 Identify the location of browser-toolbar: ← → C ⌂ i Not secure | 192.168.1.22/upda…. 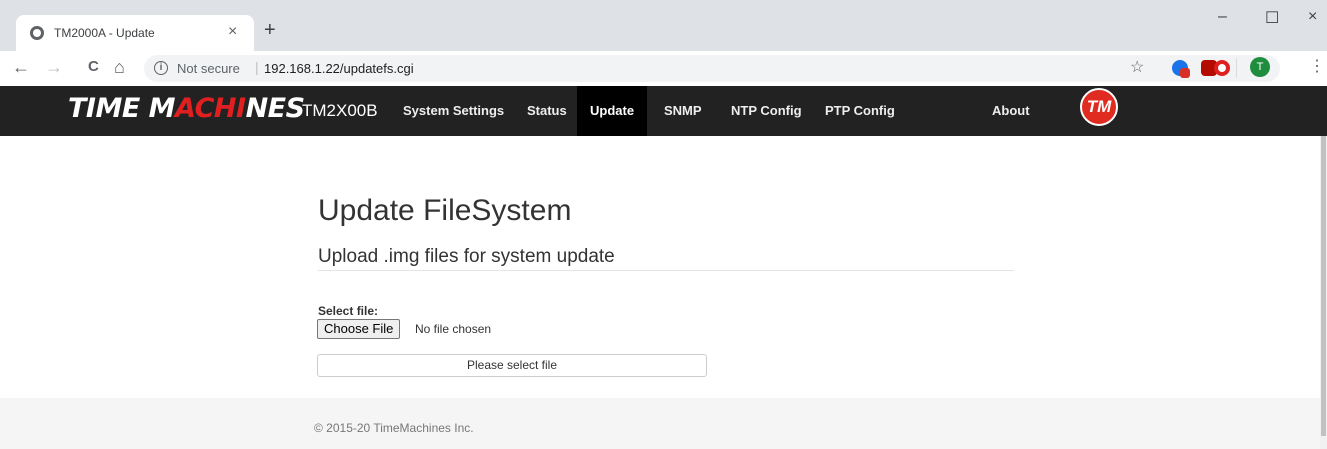
(663, 68).